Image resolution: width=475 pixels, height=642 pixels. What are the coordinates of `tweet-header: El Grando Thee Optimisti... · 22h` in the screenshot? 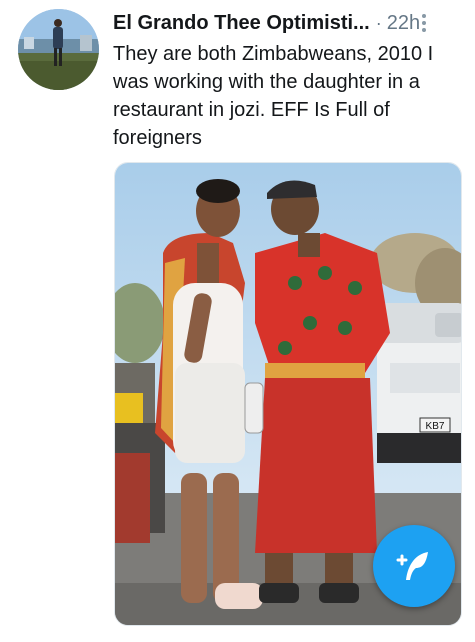 It's located at (283, 23).